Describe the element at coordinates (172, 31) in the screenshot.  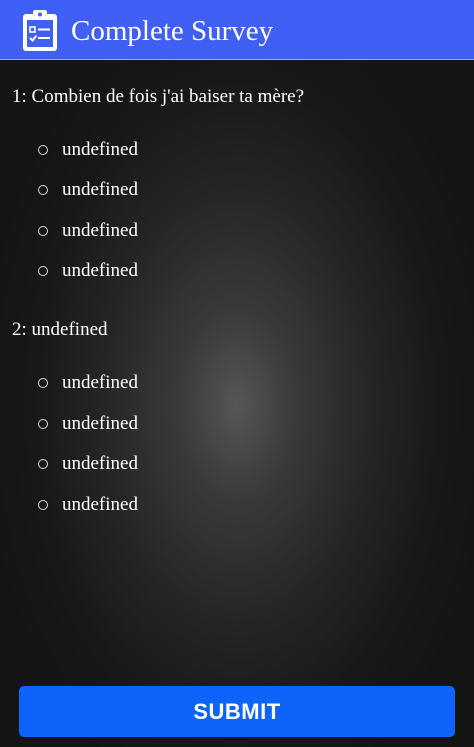
I see `page-title: Complete Survey` at that location.